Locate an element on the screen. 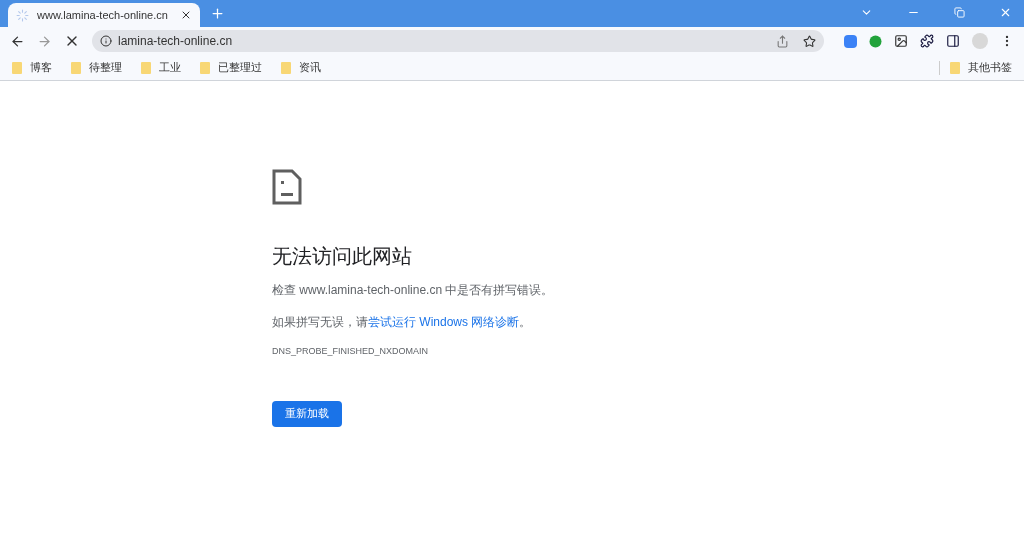 Image resolution: width=1024 pixels, height=544 pixels. close-window-icon is located at coordinates (1005, 12).